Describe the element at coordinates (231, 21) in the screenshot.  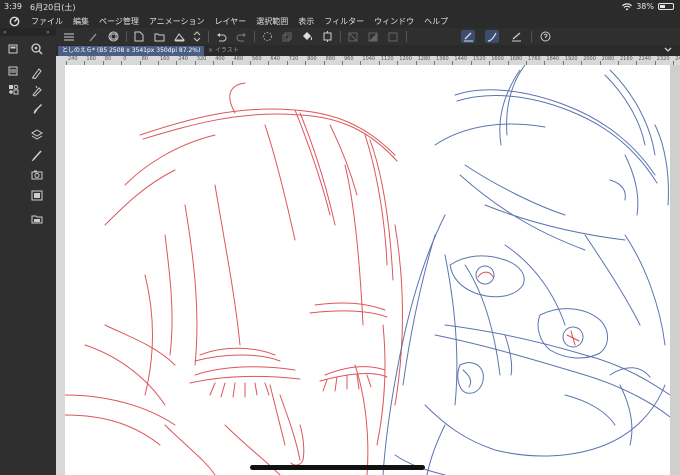
I see `menu-layer: レイヤー` at that location.